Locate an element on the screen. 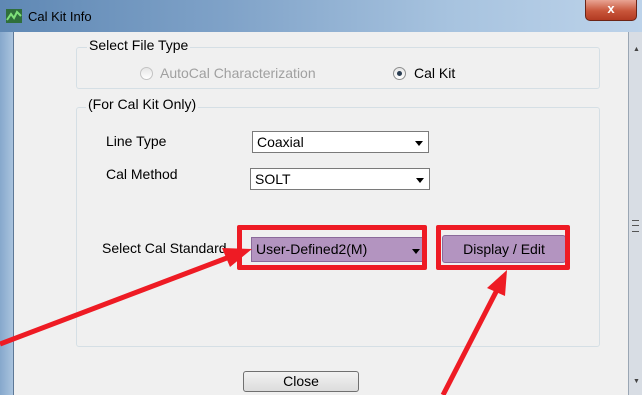 Image resolution: width=642 pixels, height=395 pixels. close-icon: x is located at coordinates (611, 8).